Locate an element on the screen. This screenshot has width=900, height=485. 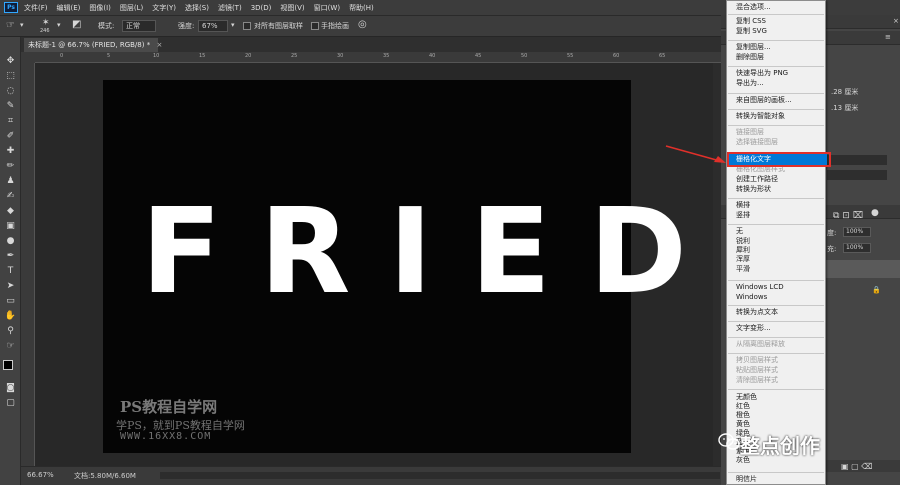
shape-tool-icon: ▭ is located at coordinates (10, 301).